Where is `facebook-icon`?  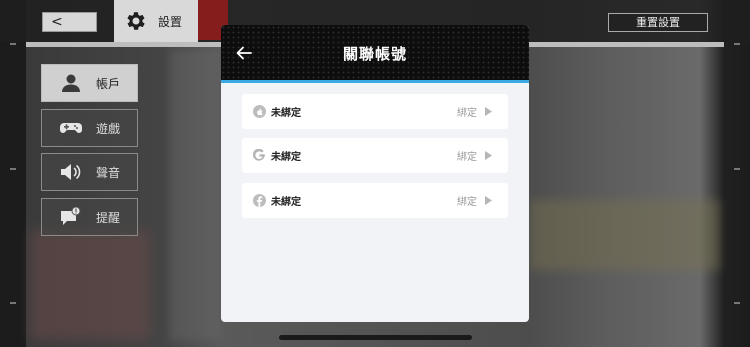
facebook-icon is located at coordinates (259, 200).